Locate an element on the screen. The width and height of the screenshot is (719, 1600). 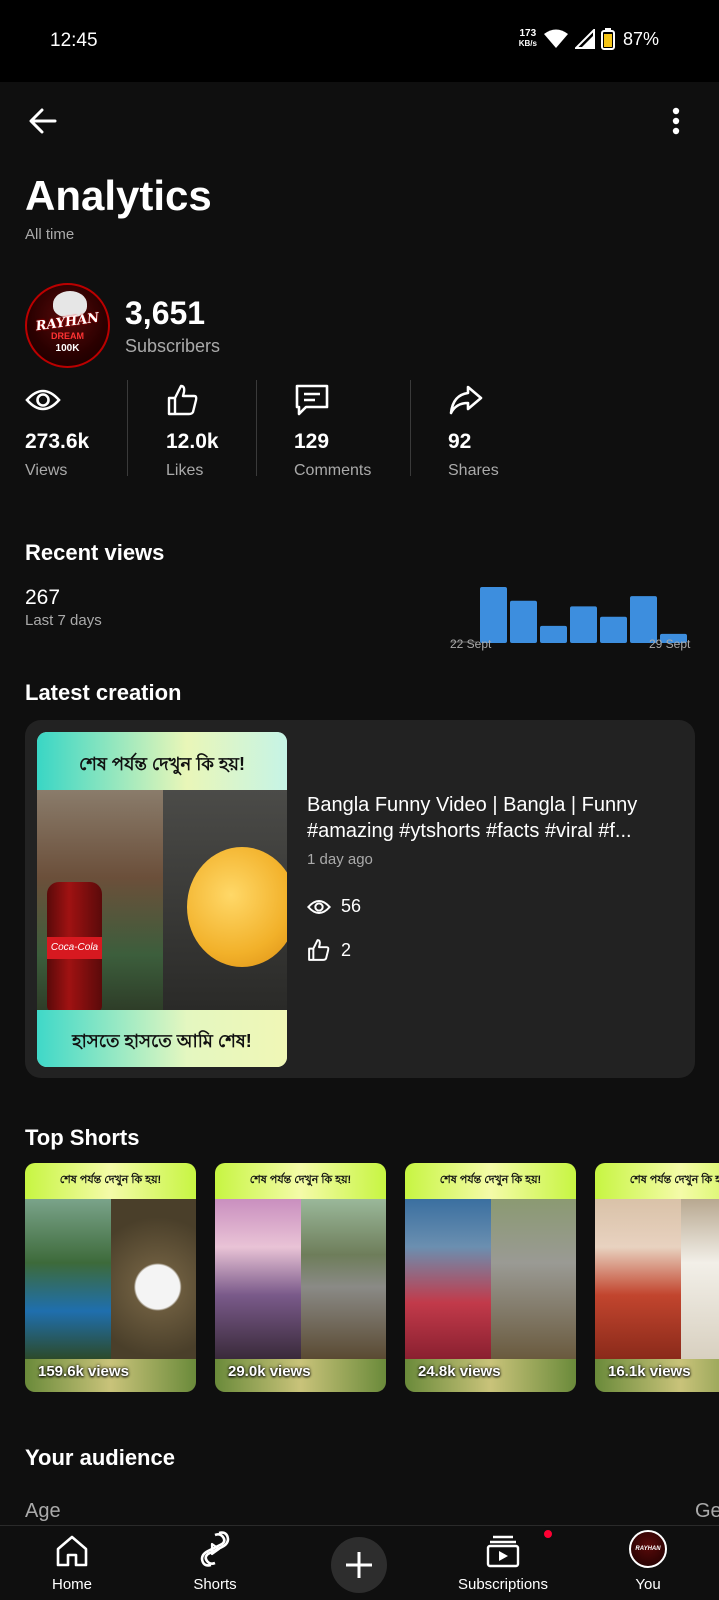
short-card: শেষ পর্যন্ত দেখুন কি হয়! 159.6k views is located at coordinates (110, 1277).